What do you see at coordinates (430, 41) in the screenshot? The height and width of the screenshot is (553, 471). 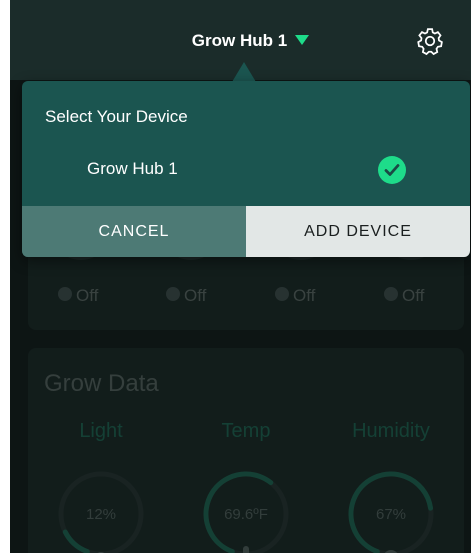 I see `gear-icon` at bounding box center [430, 41].